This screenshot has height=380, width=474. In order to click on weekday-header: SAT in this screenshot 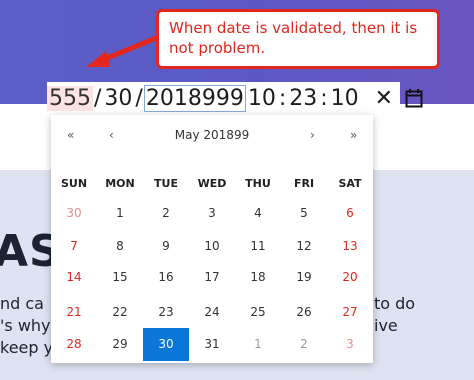, I will do `click(350, 183)`.